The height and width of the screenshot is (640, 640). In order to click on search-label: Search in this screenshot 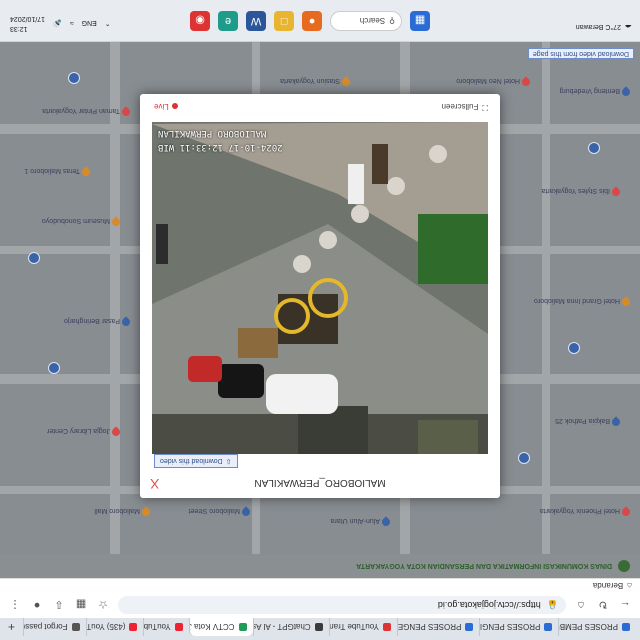, I will do `click(372, 21)`.